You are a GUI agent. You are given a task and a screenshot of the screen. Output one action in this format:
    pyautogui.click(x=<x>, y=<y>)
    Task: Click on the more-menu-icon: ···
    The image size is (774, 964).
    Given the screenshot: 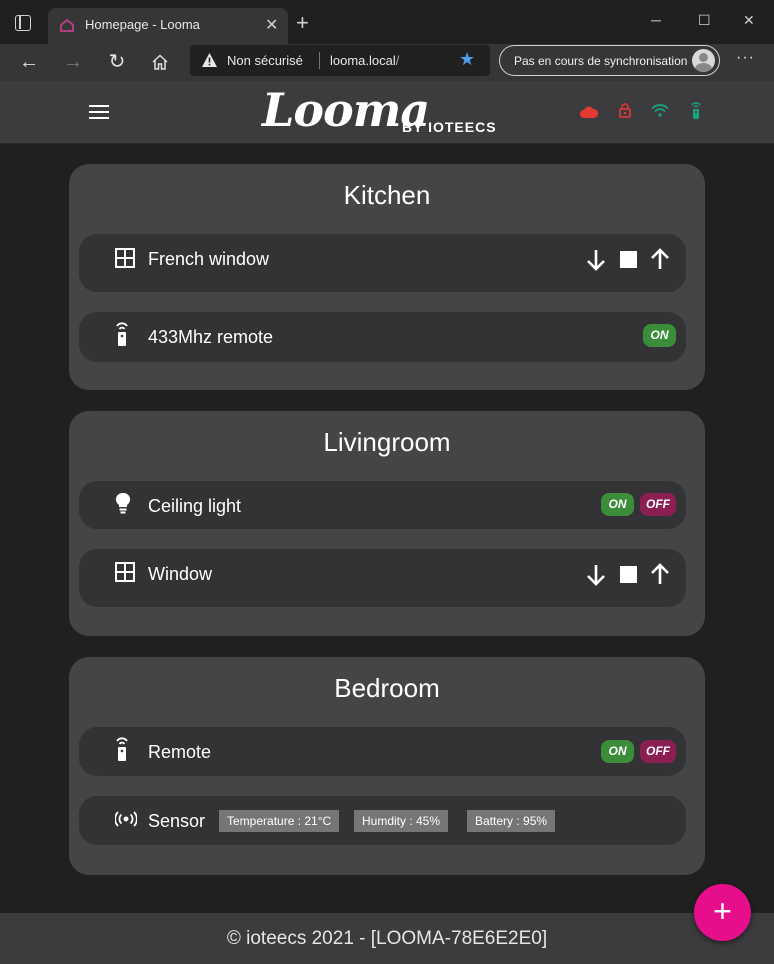 What is the action you would take?
    pyautogui.click(x=745, y=58)
    